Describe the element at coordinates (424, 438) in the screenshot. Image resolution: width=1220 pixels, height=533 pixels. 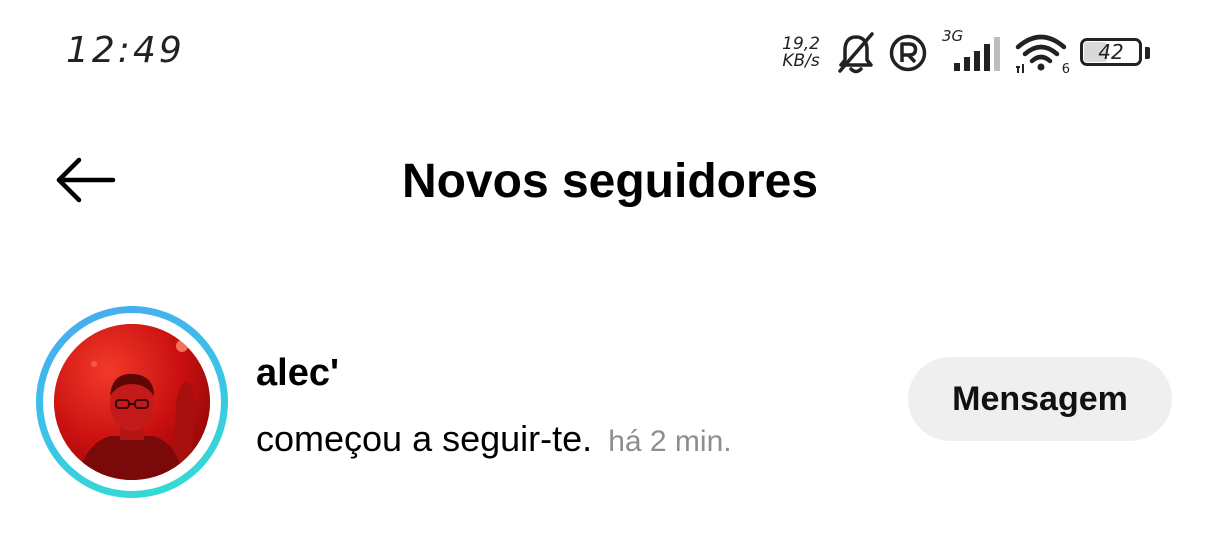
I see `activity-text: começou a seguir-te.` at that location.